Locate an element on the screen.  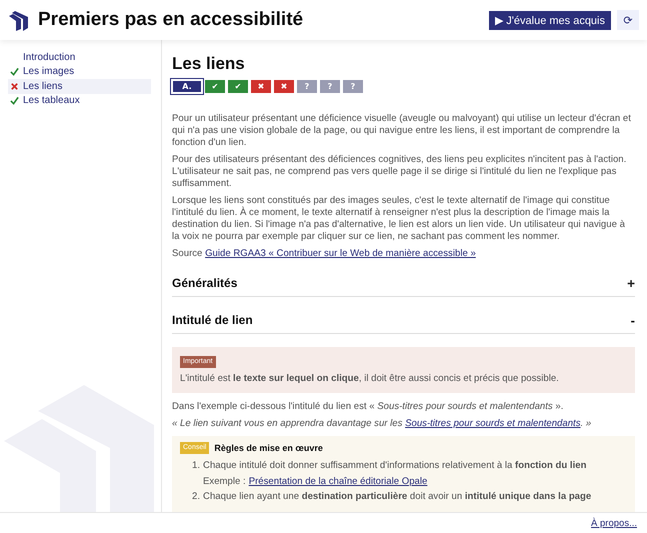
list-number: 2. is located at coordinates (196, 497).